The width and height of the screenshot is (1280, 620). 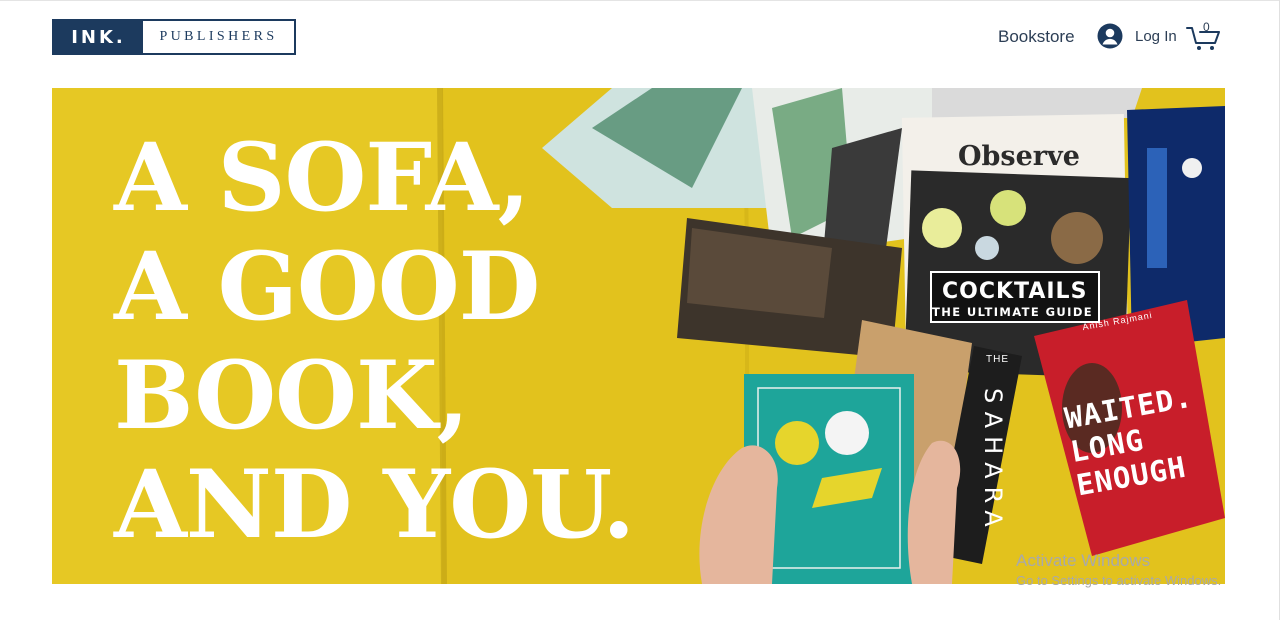 I want to click on cart-button: 0, so click(x=1204, y=36).